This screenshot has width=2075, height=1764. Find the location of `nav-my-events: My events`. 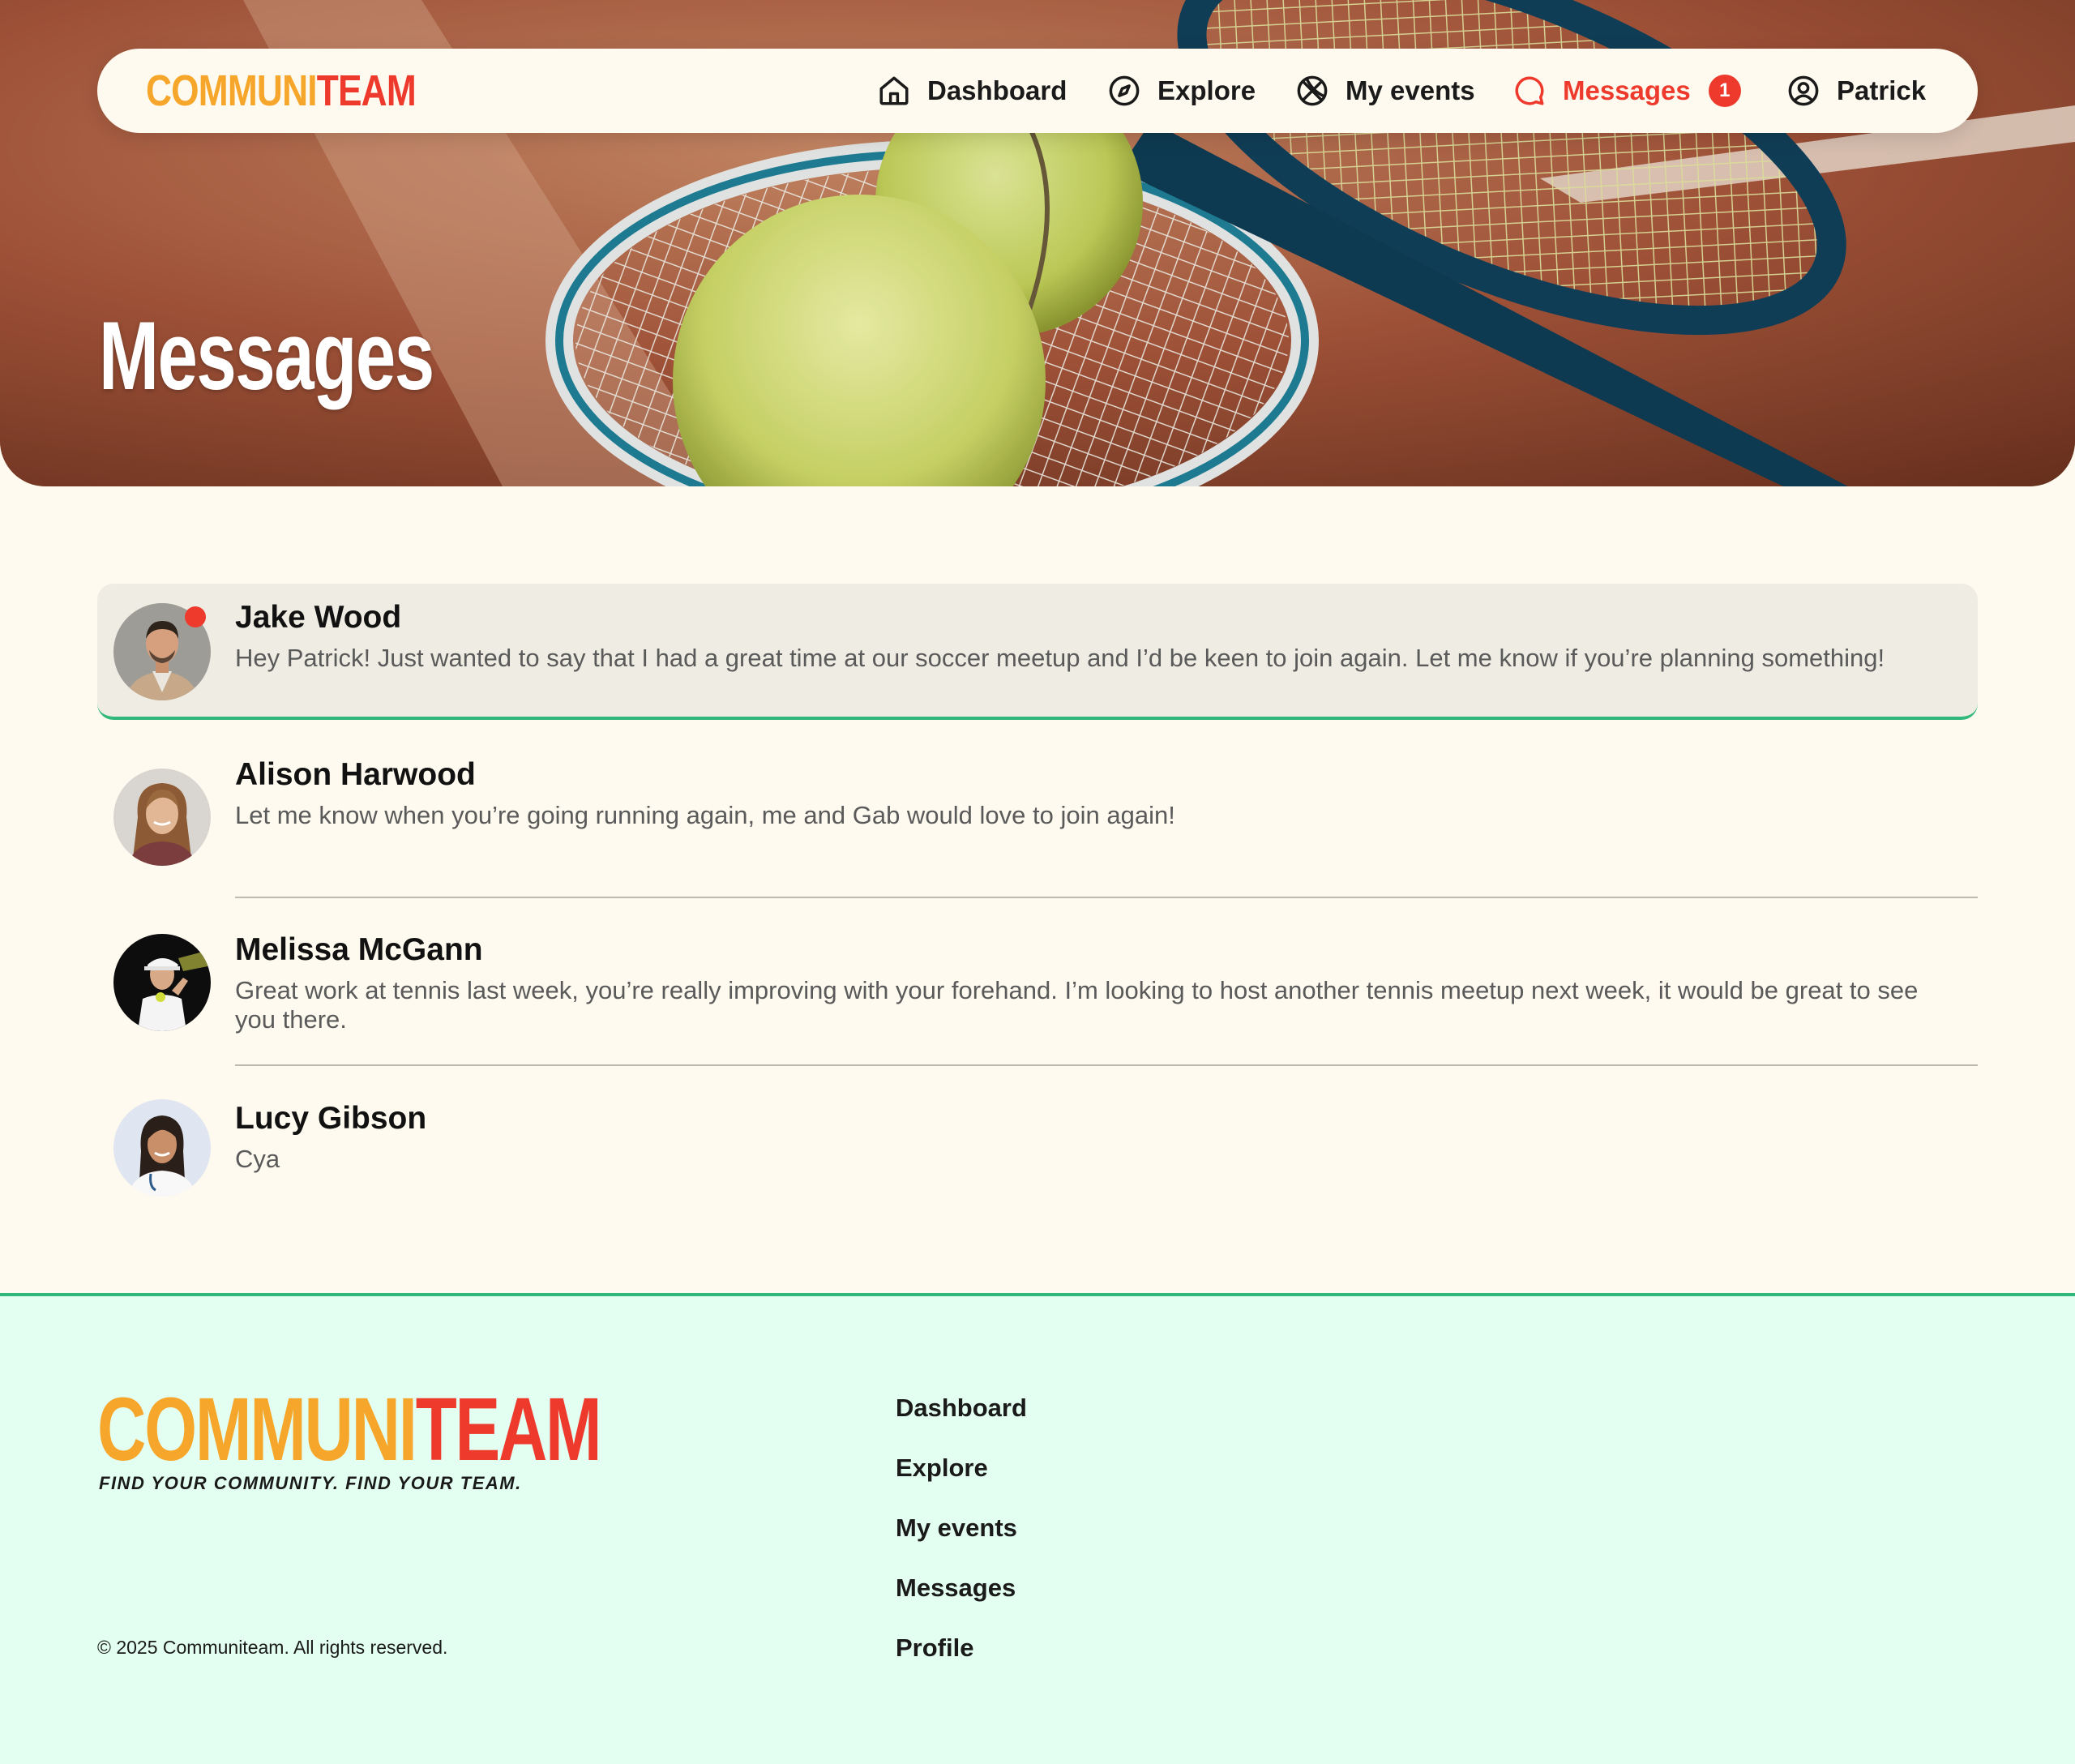

nav-my-events: My events is located at coordinates (1385, 91).